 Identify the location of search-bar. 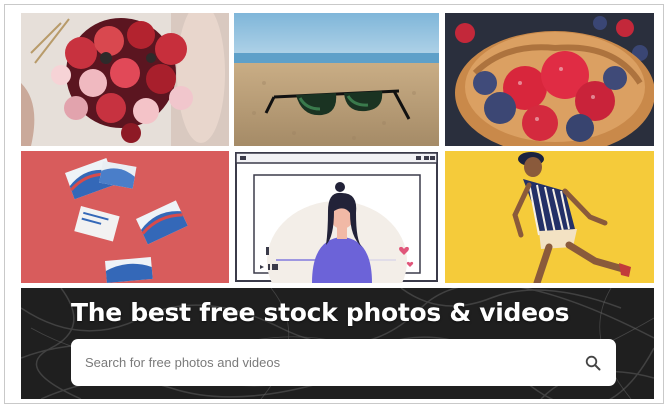
(343, 362).